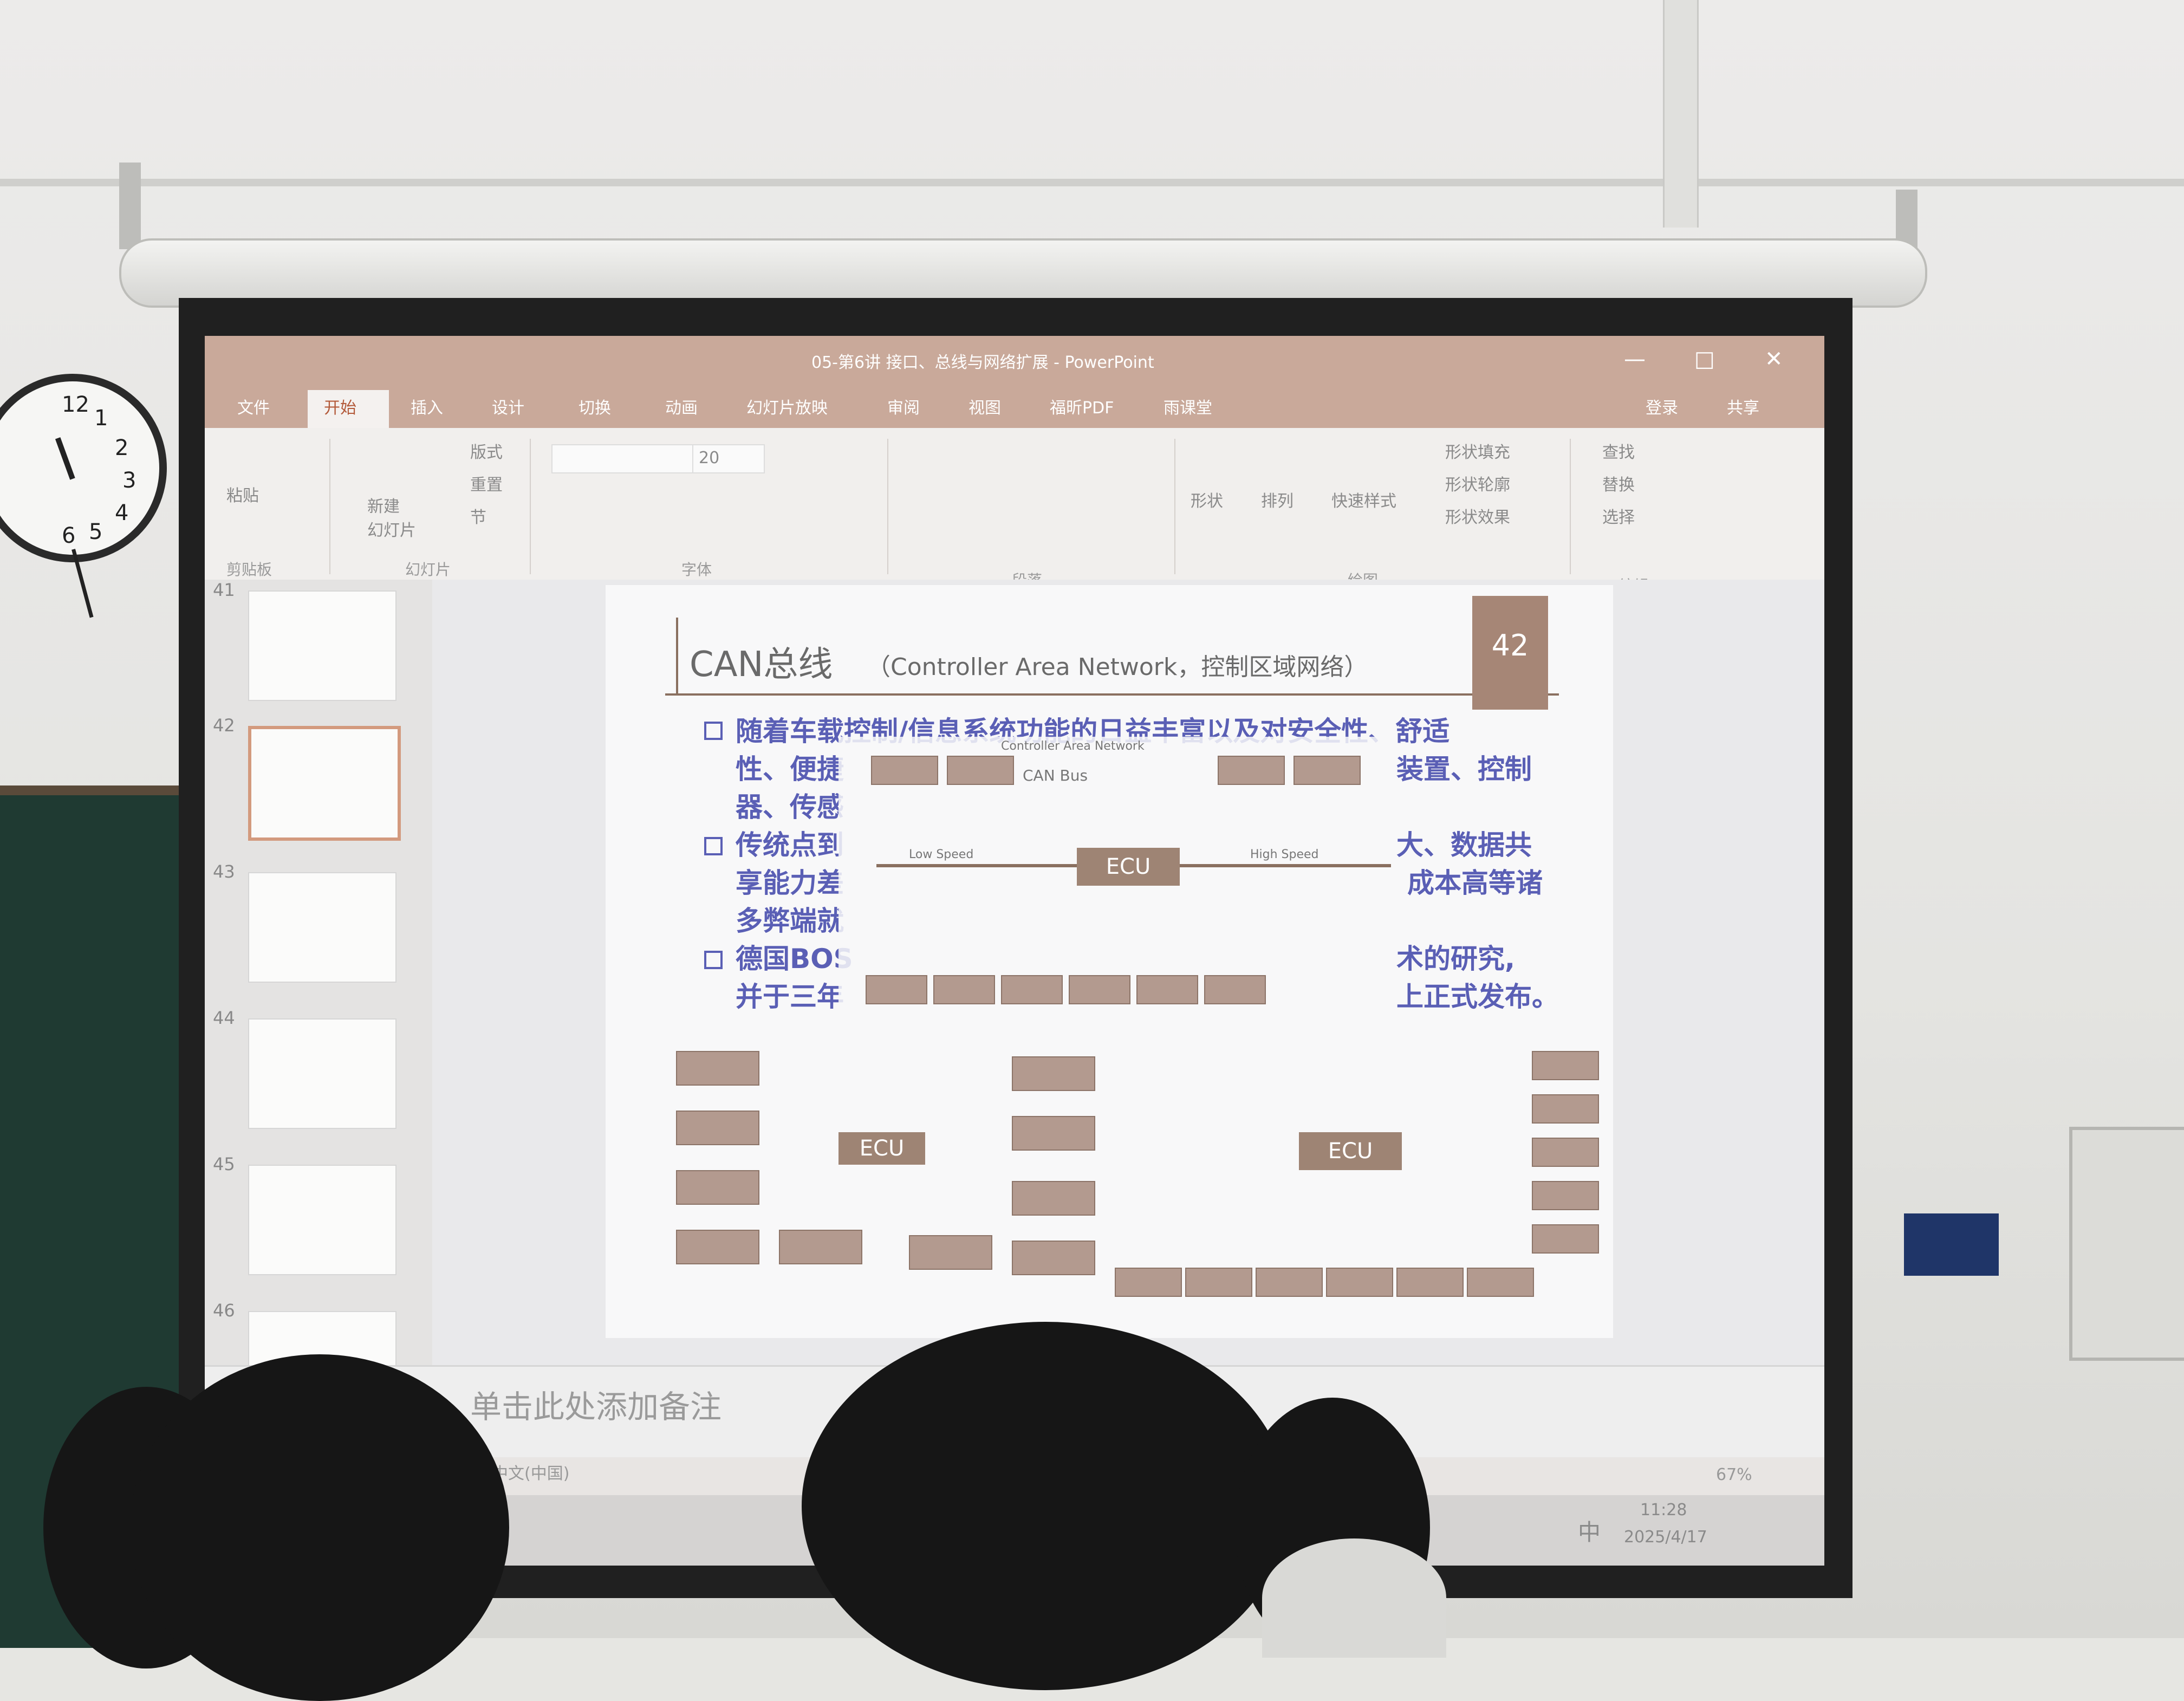  What do you see at coordinates (881, 1148) in the screenshot?
I see `ecu-box-left: ECU` at bounding box center [881, 1148].